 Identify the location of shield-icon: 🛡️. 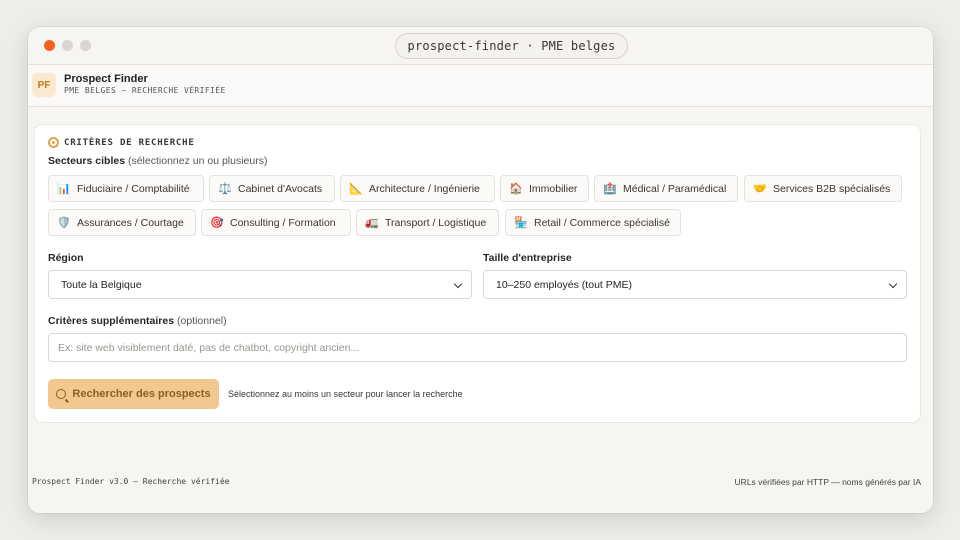
(64, 223).